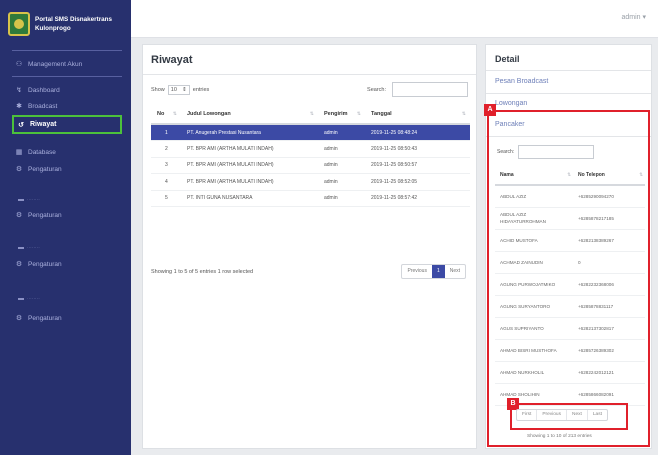  What do you see at coordinates (201, 90) in the screenshot?
I see `entries-label: entries` at bounding box center [201, 90].